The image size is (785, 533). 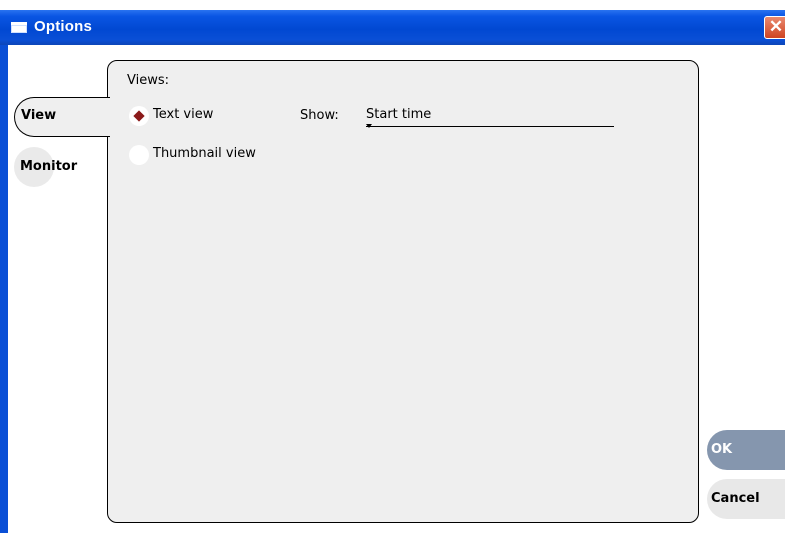 What do you see at coordinates (108, 117) in the screenshot?
I see `tab-joint` at bounding box center [108, 117].